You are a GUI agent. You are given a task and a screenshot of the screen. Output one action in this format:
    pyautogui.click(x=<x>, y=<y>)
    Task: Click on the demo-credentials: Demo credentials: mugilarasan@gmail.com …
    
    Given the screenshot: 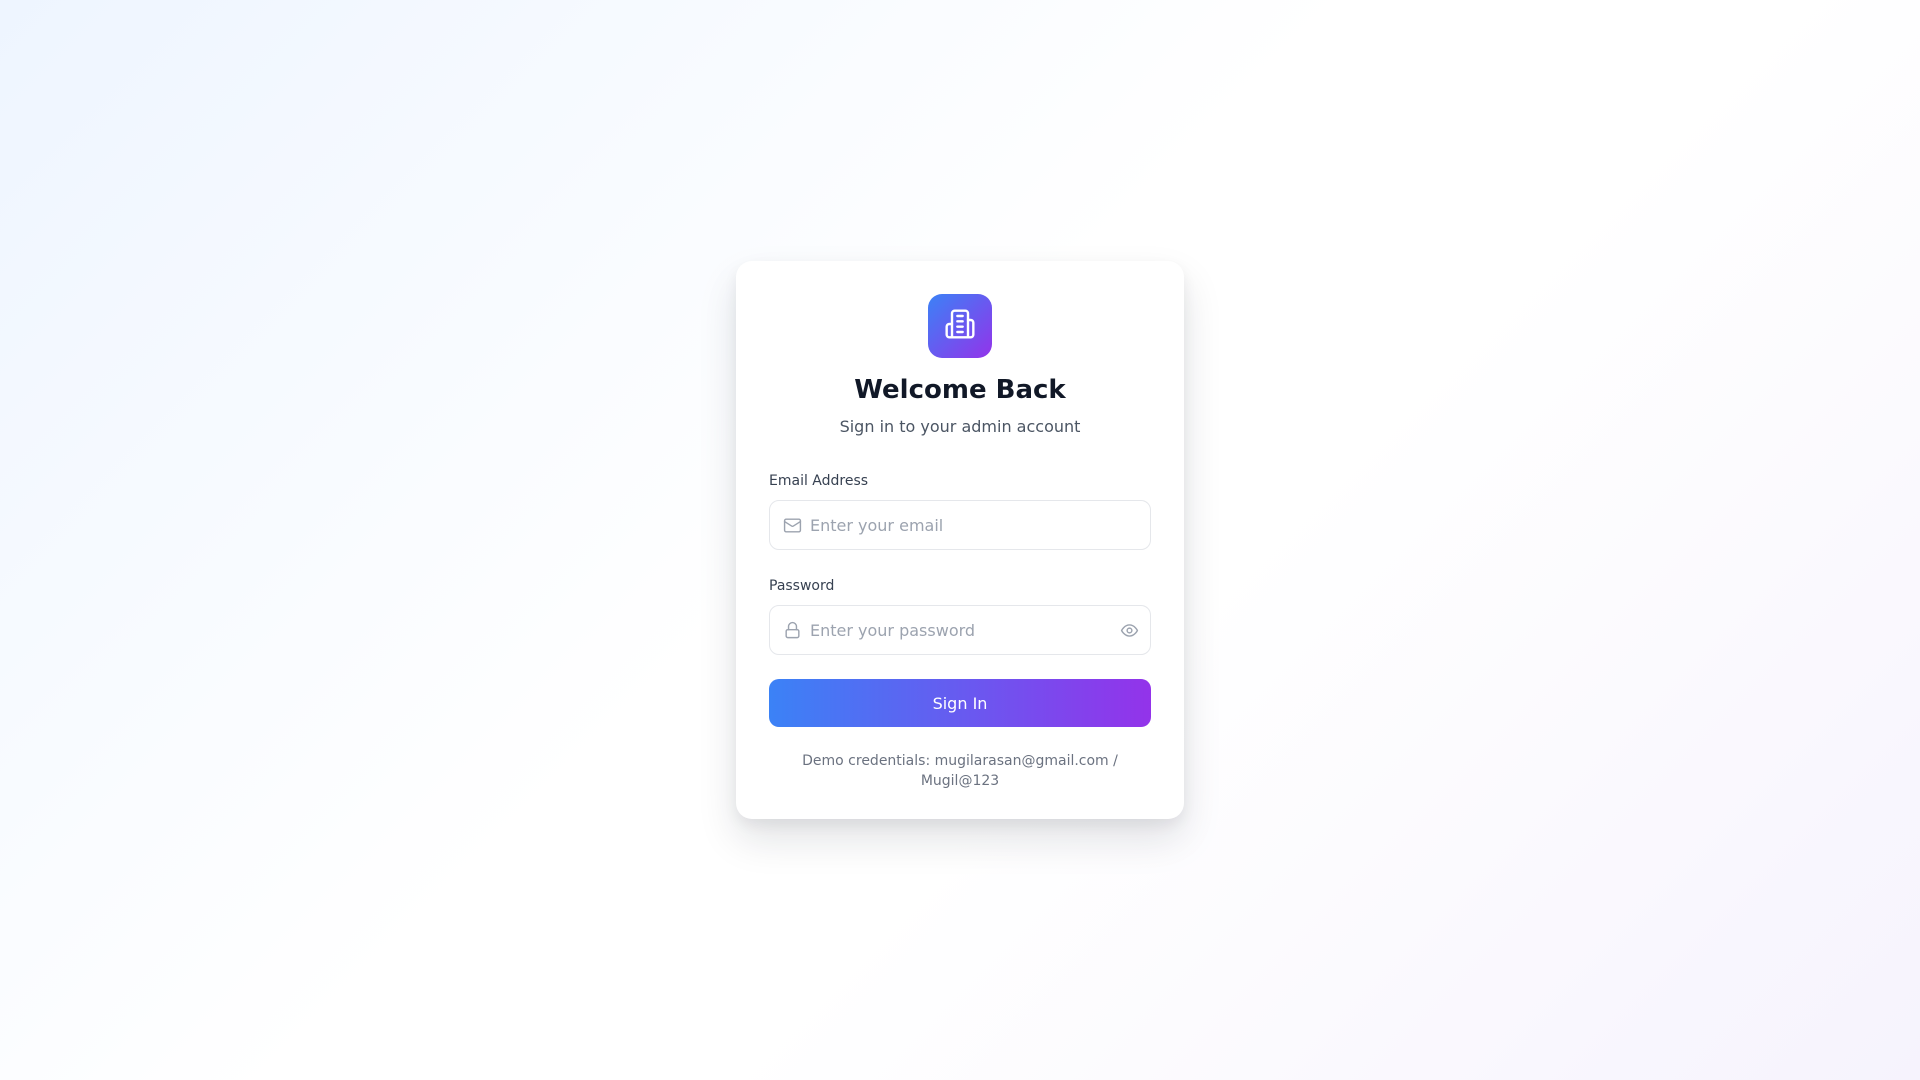 What is the action you would take?
    pyautogui.click(x=960, y=771)
    